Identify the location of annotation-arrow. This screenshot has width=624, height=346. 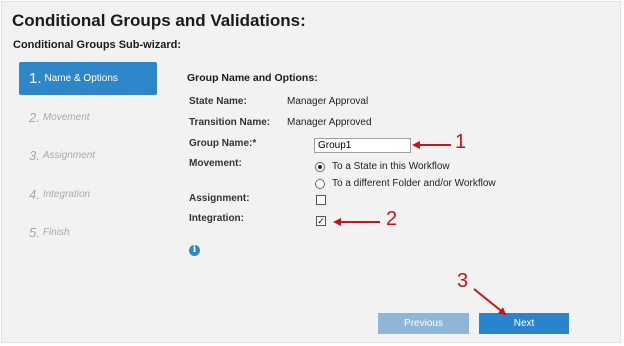
(490, 302).